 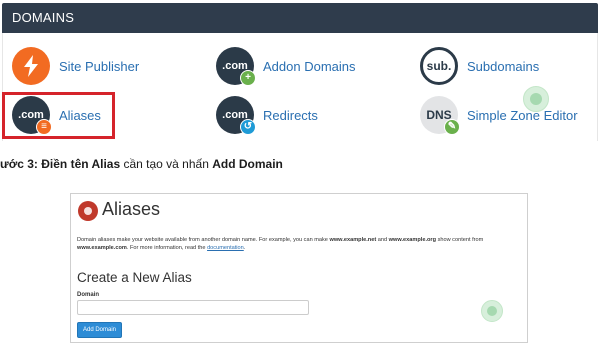 What do you see at coordinates (58, 115) in the screenshot?
I see `aliases-highlight-box` at bounding box center [58, 115].